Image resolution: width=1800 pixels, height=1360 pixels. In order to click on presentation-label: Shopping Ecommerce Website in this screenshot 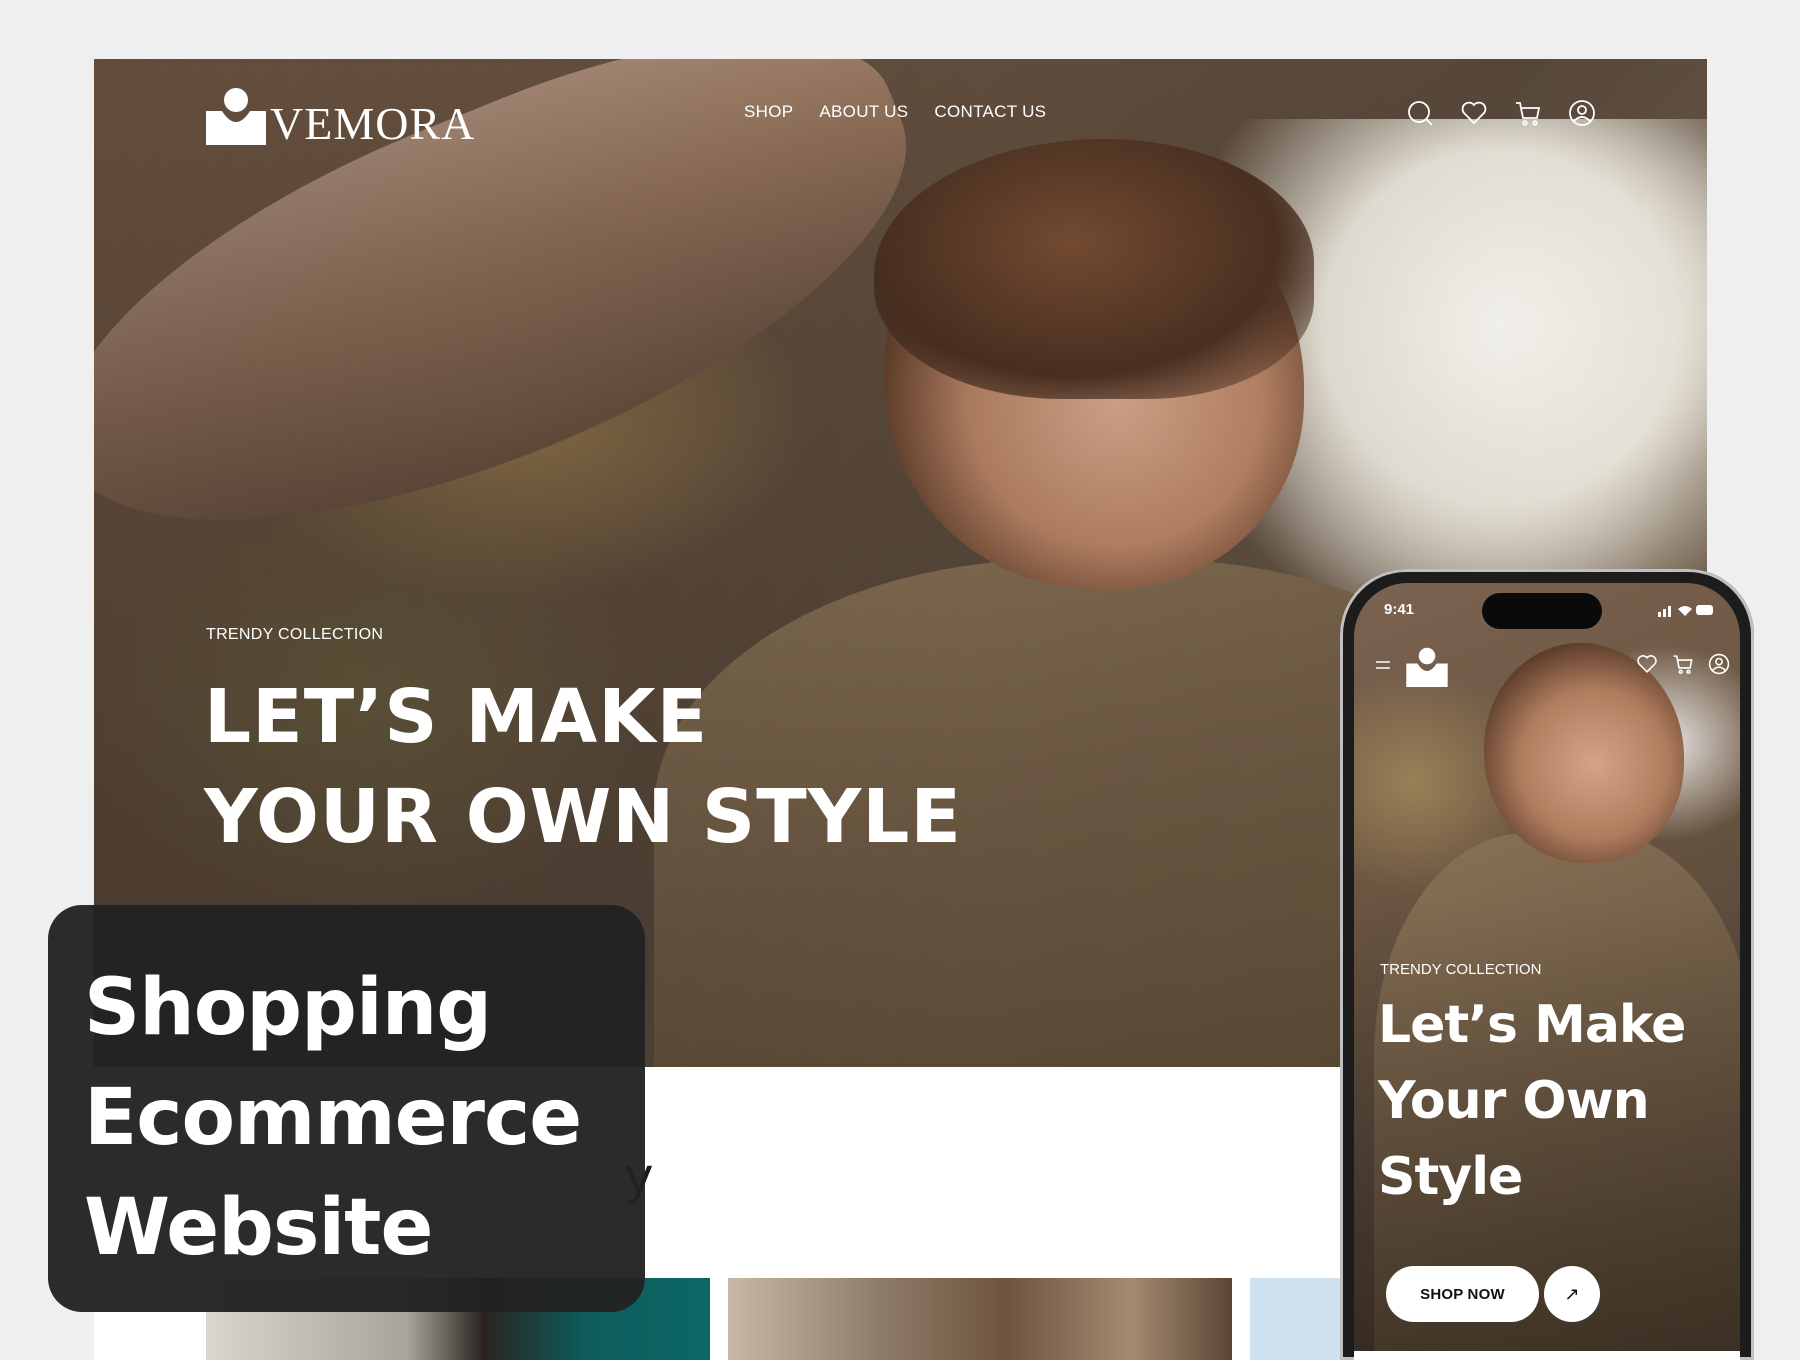, I will do `click(346, 1108)`.